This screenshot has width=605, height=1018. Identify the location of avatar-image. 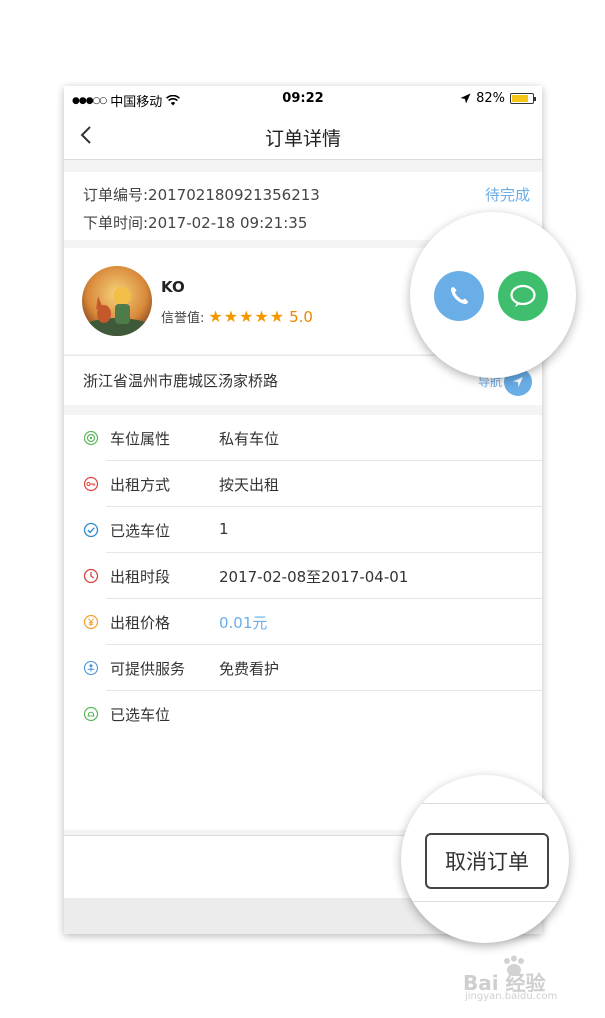
(117, 301).